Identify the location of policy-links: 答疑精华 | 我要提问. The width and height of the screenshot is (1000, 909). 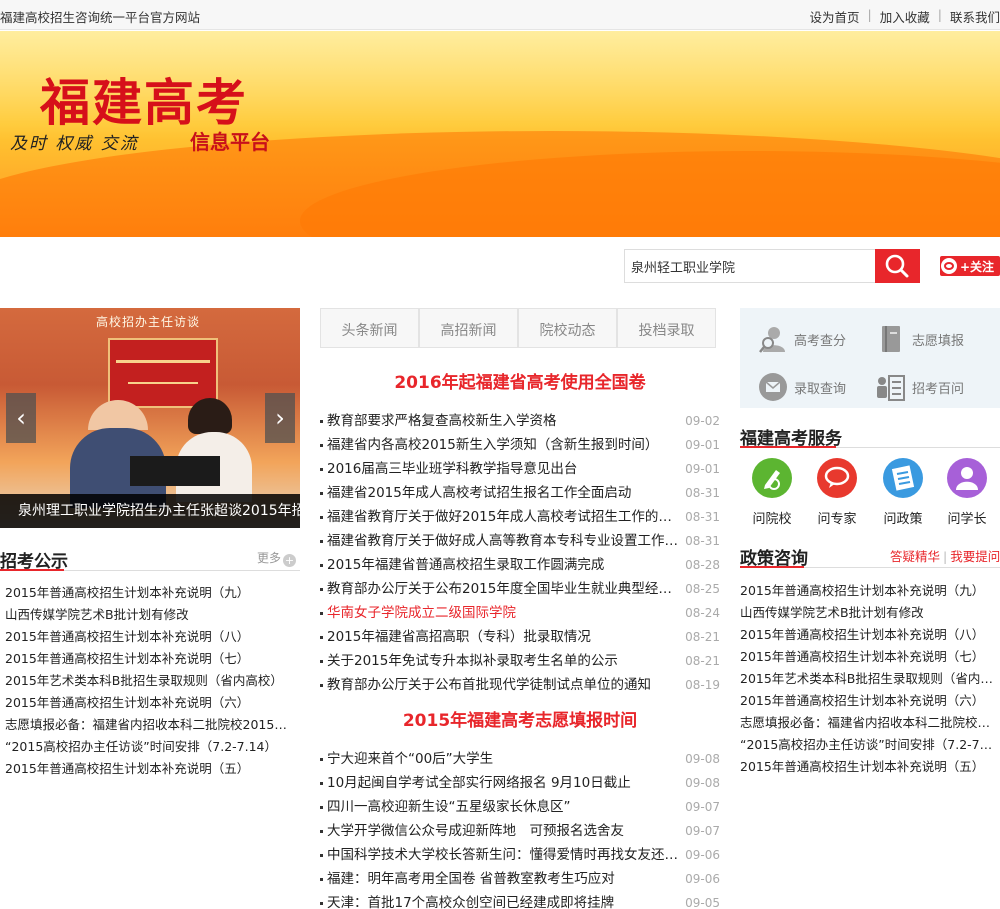
(945, 555).